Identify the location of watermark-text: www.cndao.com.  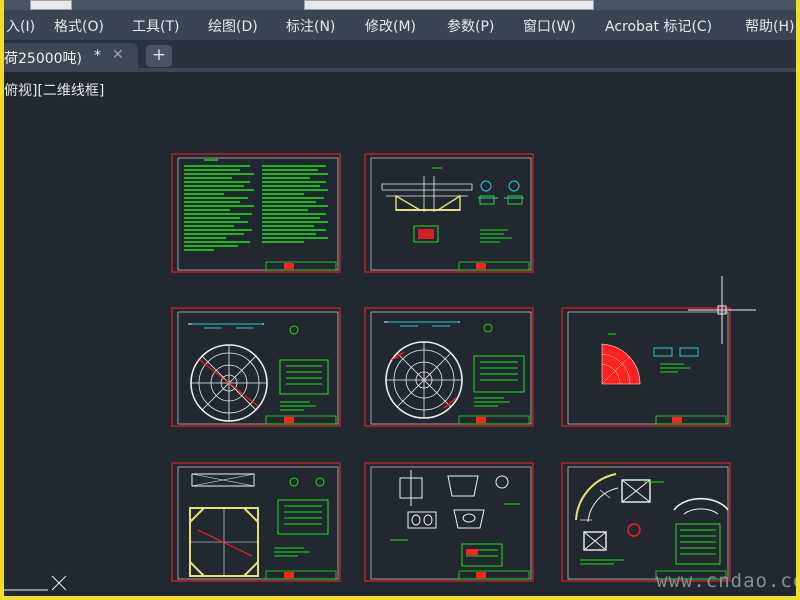
(726, 581).